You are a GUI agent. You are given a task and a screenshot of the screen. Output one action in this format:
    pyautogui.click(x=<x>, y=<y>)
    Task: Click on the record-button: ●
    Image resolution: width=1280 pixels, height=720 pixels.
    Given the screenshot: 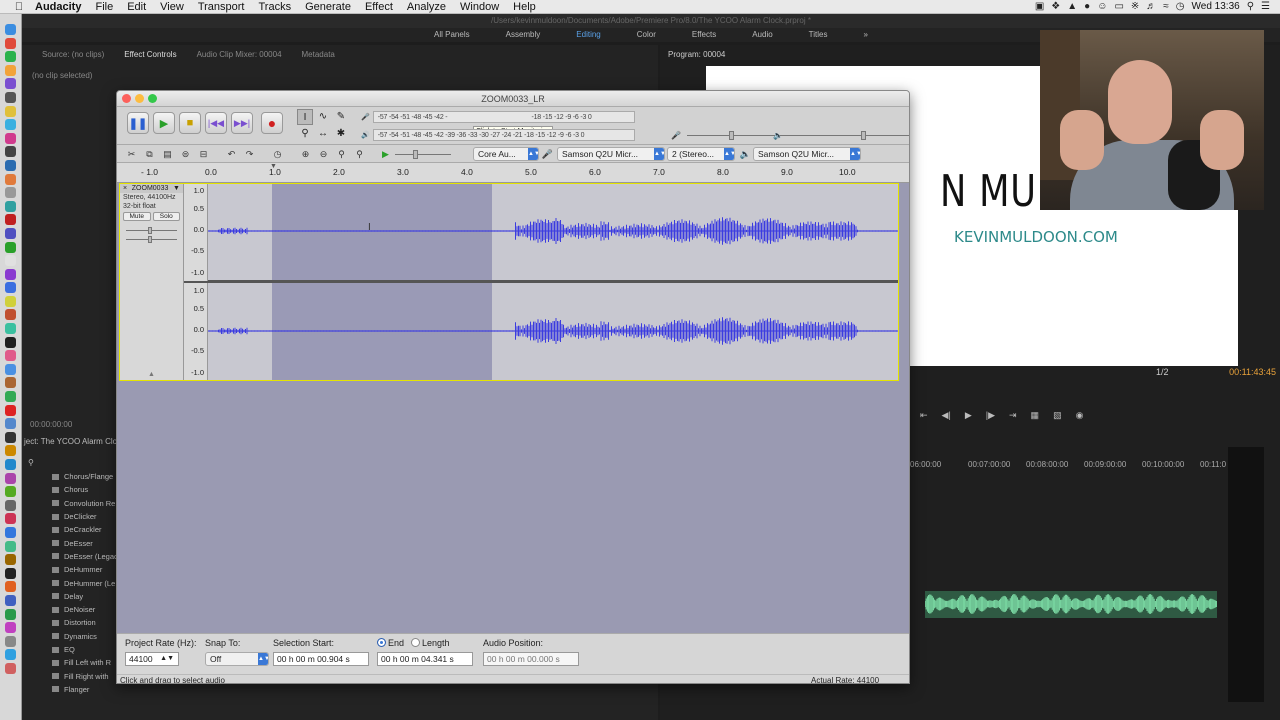 What is the action you would take?
    pyautogui.click(x=272, y=123)
    